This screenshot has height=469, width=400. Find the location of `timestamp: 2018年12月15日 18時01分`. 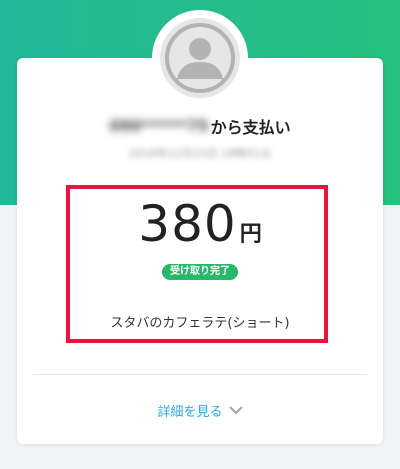

timestamp: 2018年12月15日 18時01分 is located at coordinates (200, 153).